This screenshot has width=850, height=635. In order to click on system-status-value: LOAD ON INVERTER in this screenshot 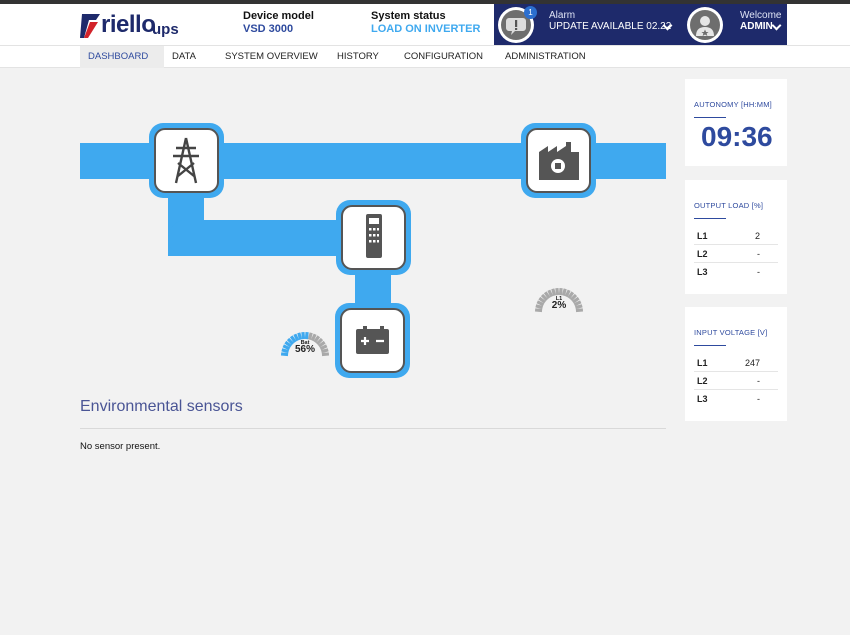, I will do `click(426, 29)`.